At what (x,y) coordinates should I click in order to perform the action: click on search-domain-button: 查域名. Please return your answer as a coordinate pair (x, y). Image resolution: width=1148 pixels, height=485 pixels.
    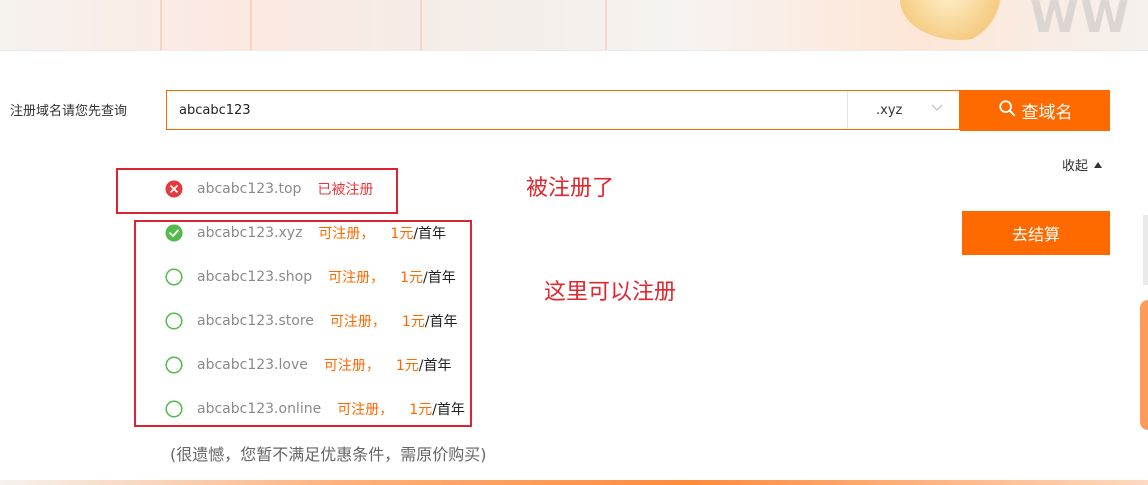
    Looking at the image, I should click on (1035, 110).